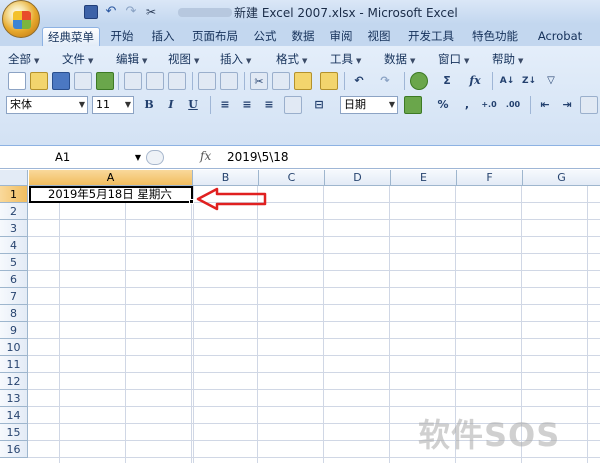 Image resolution: width=600 pixels, height=463 pixels. Describe the element at coordinates (183, 60) in the screenshot. I see `menu-view: 视图 ▼` at that location.